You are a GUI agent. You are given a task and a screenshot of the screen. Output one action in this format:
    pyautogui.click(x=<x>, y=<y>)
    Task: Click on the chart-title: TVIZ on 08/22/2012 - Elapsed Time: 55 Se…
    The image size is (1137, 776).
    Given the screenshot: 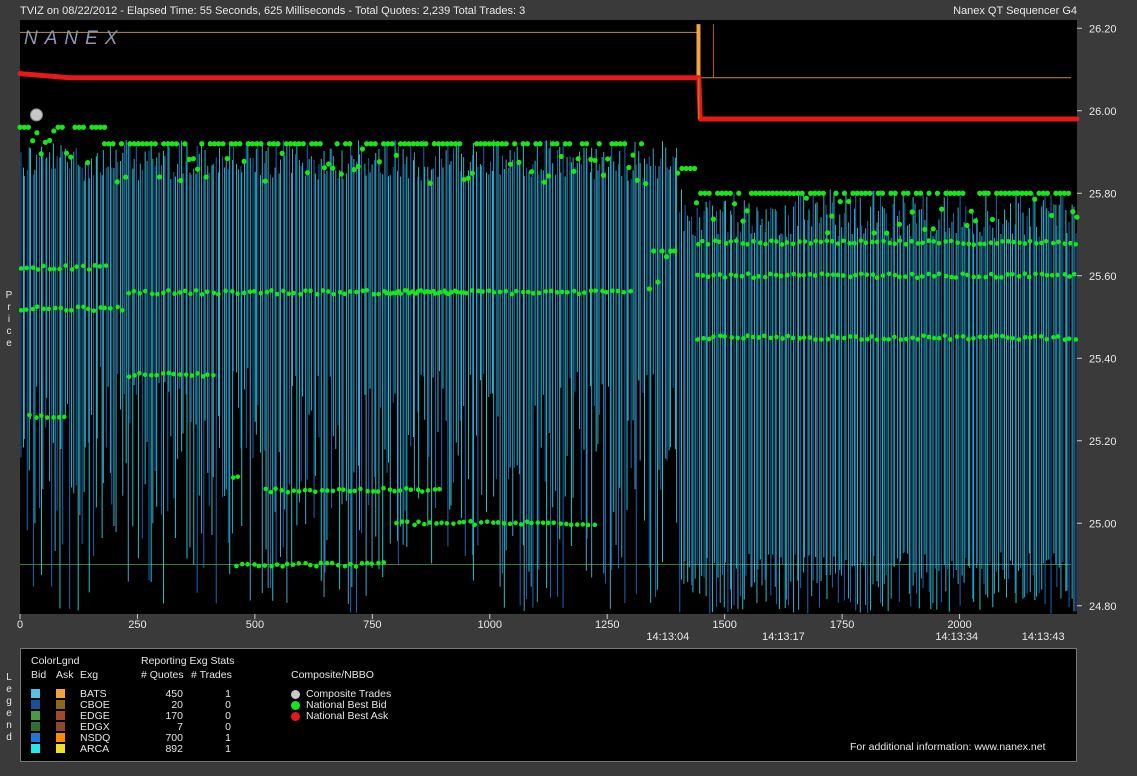 What is the action you would take?
    pyautogui.click(x=272, y=11)
    